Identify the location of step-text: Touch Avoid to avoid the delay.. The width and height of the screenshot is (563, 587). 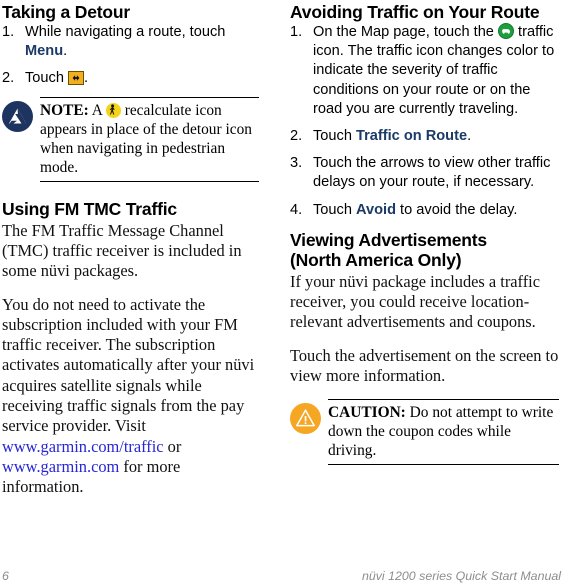
(436, 210).